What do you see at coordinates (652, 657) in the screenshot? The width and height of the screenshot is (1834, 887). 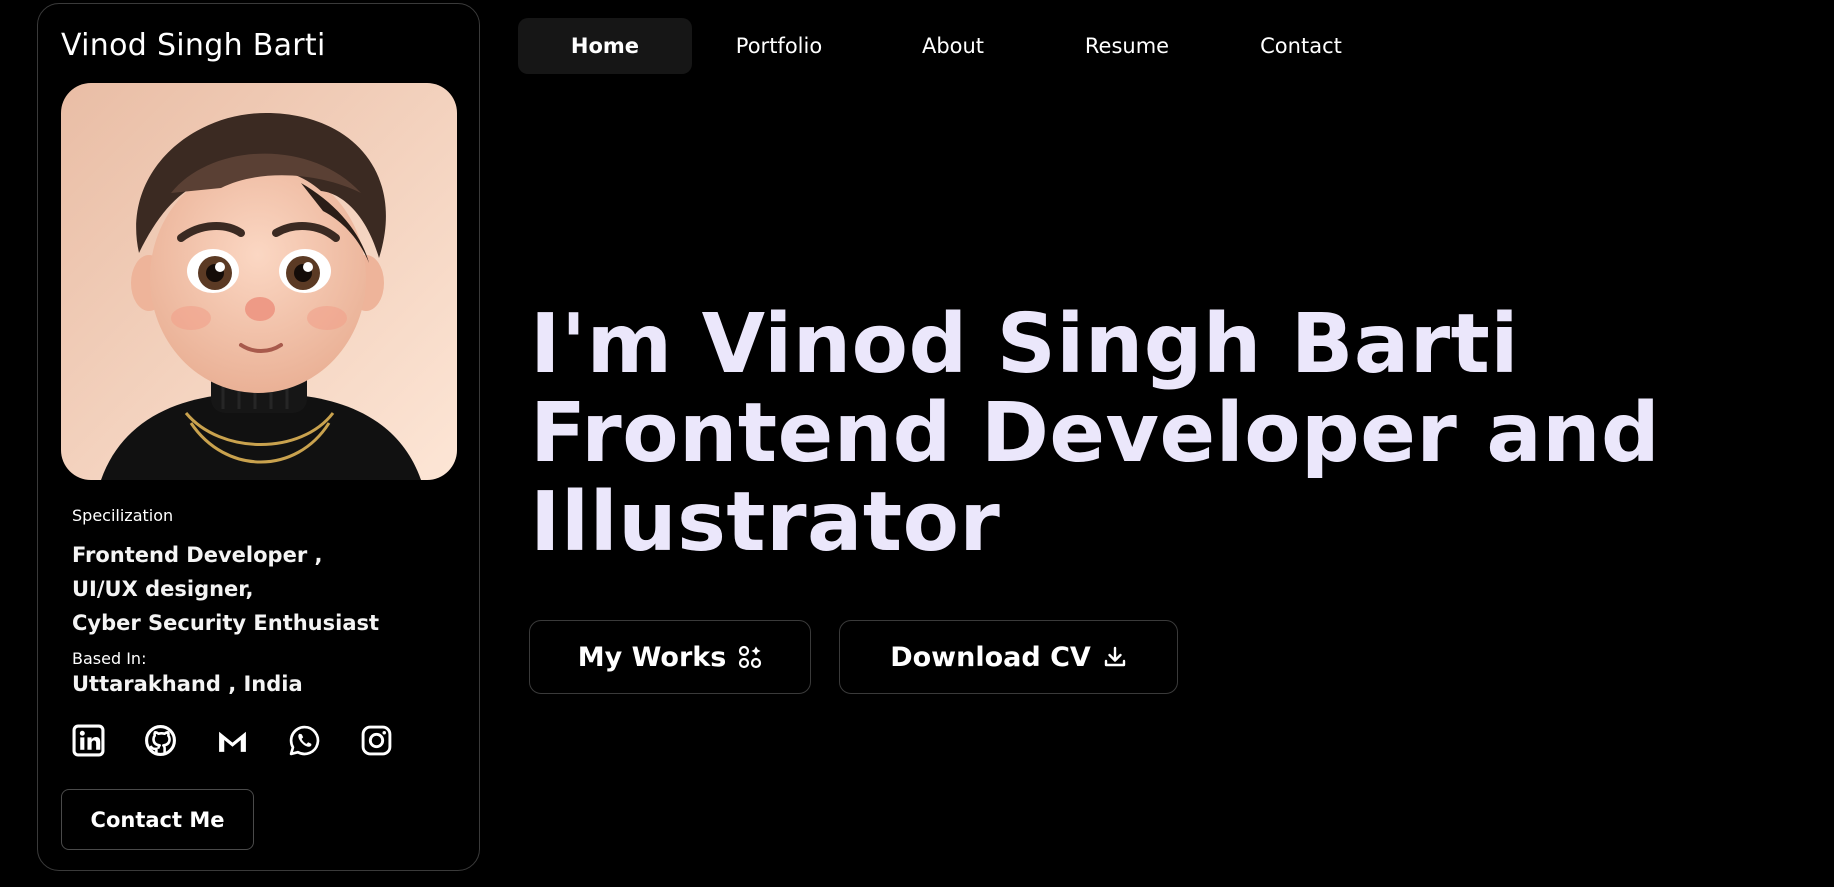 I see `my-works-label: My Works` at bounding box center [652, 657].